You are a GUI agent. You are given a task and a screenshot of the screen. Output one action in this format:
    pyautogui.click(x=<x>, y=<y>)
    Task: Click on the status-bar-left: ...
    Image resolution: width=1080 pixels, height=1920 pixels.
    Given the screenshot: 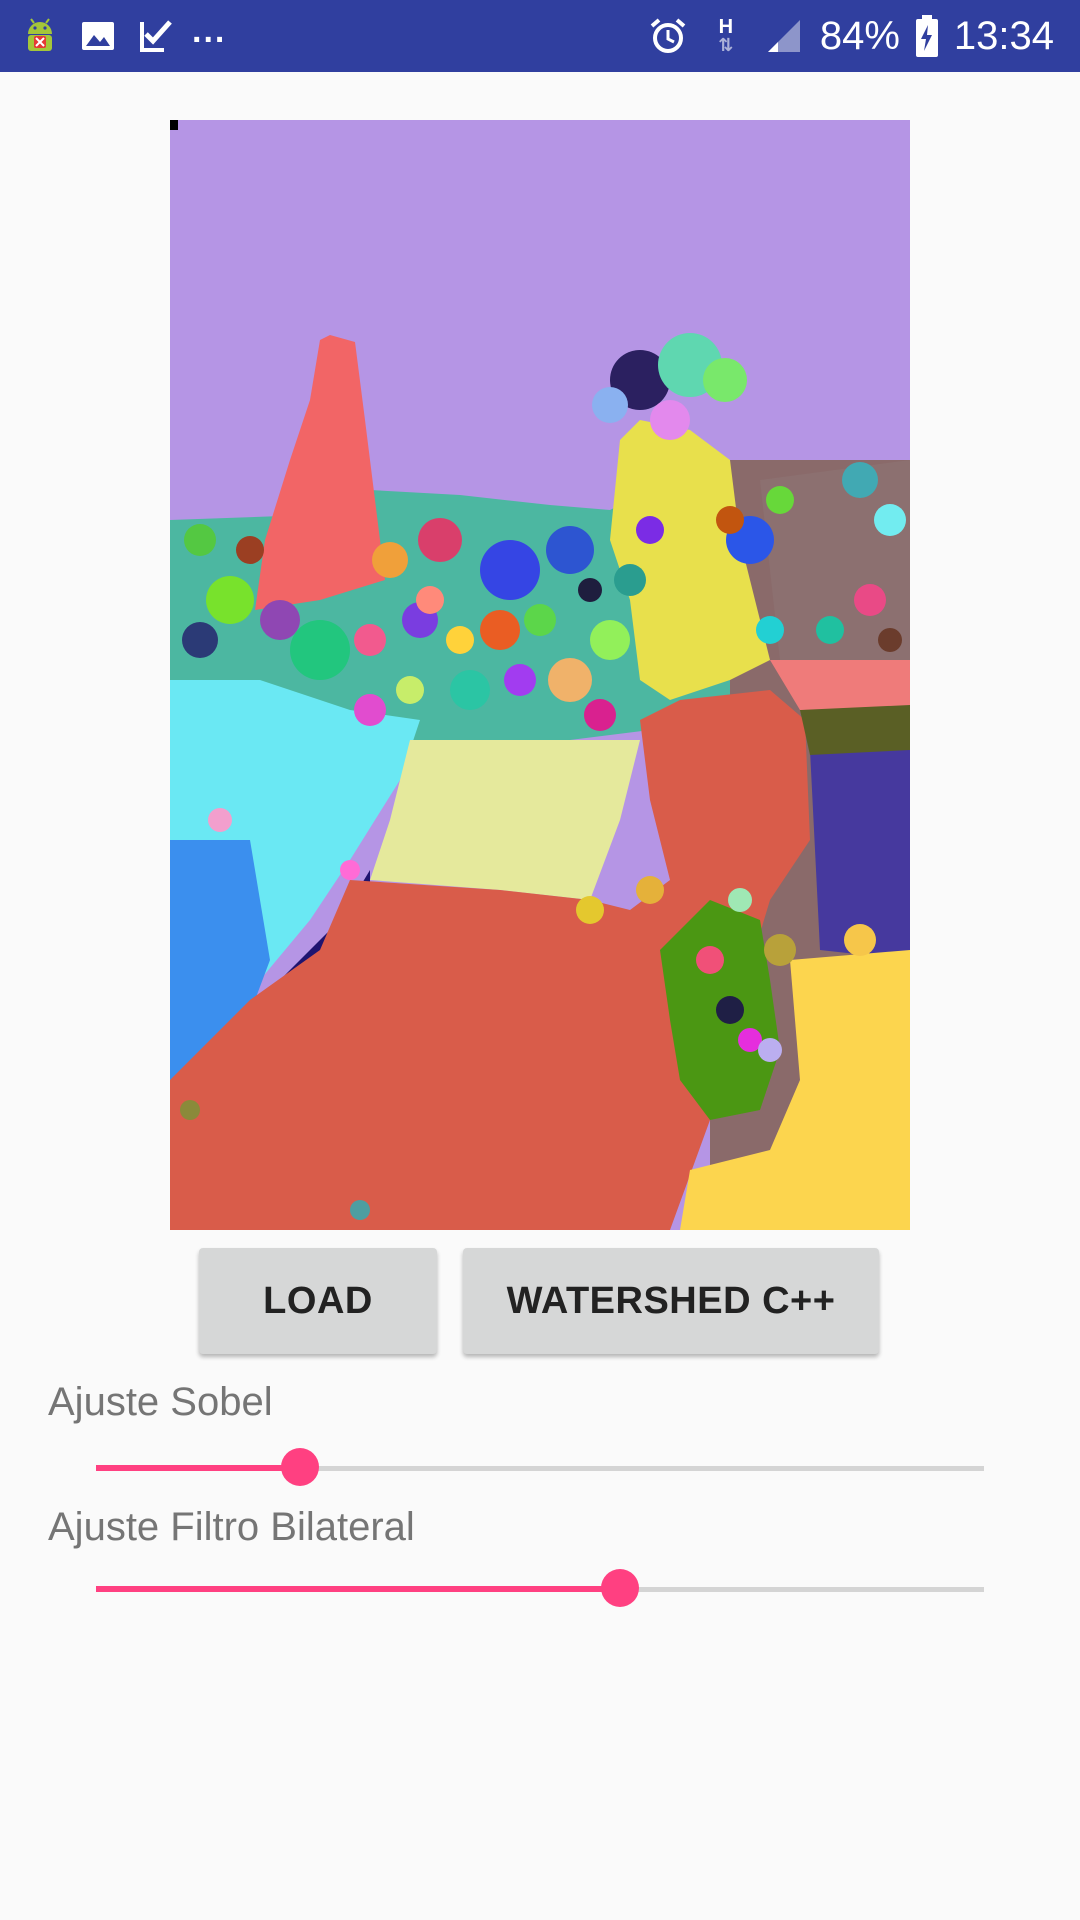 What is the action you would take?
    pyautogui.click(x=122, y=36)
    